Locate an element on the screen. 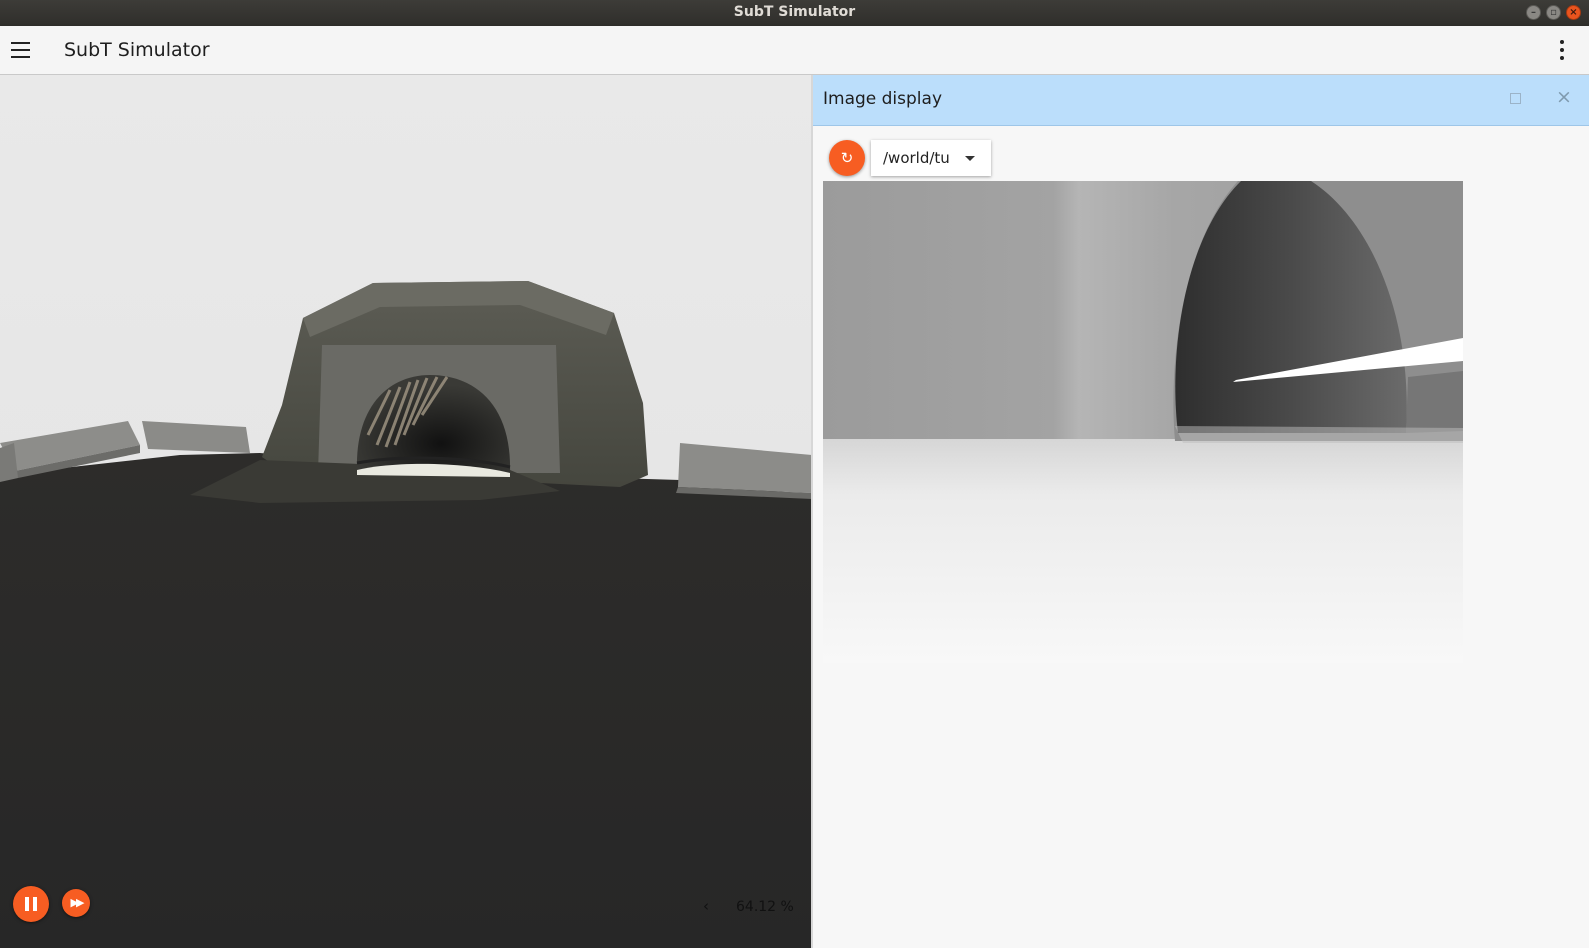 The width and height of the screenshot is (1589, 948). refresh-icon: ↻ is located at coordinates (847, 158).